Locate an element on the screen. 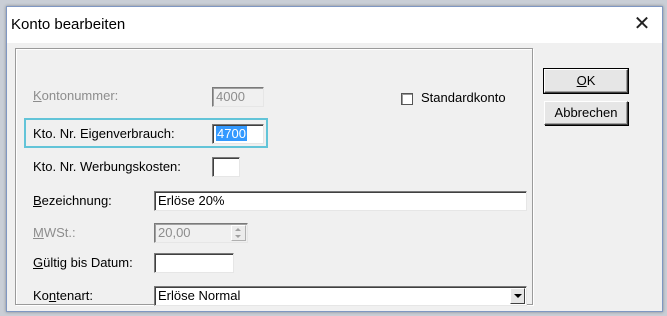  cancel-button: Abbrechen is located at coordinates (586, 113).